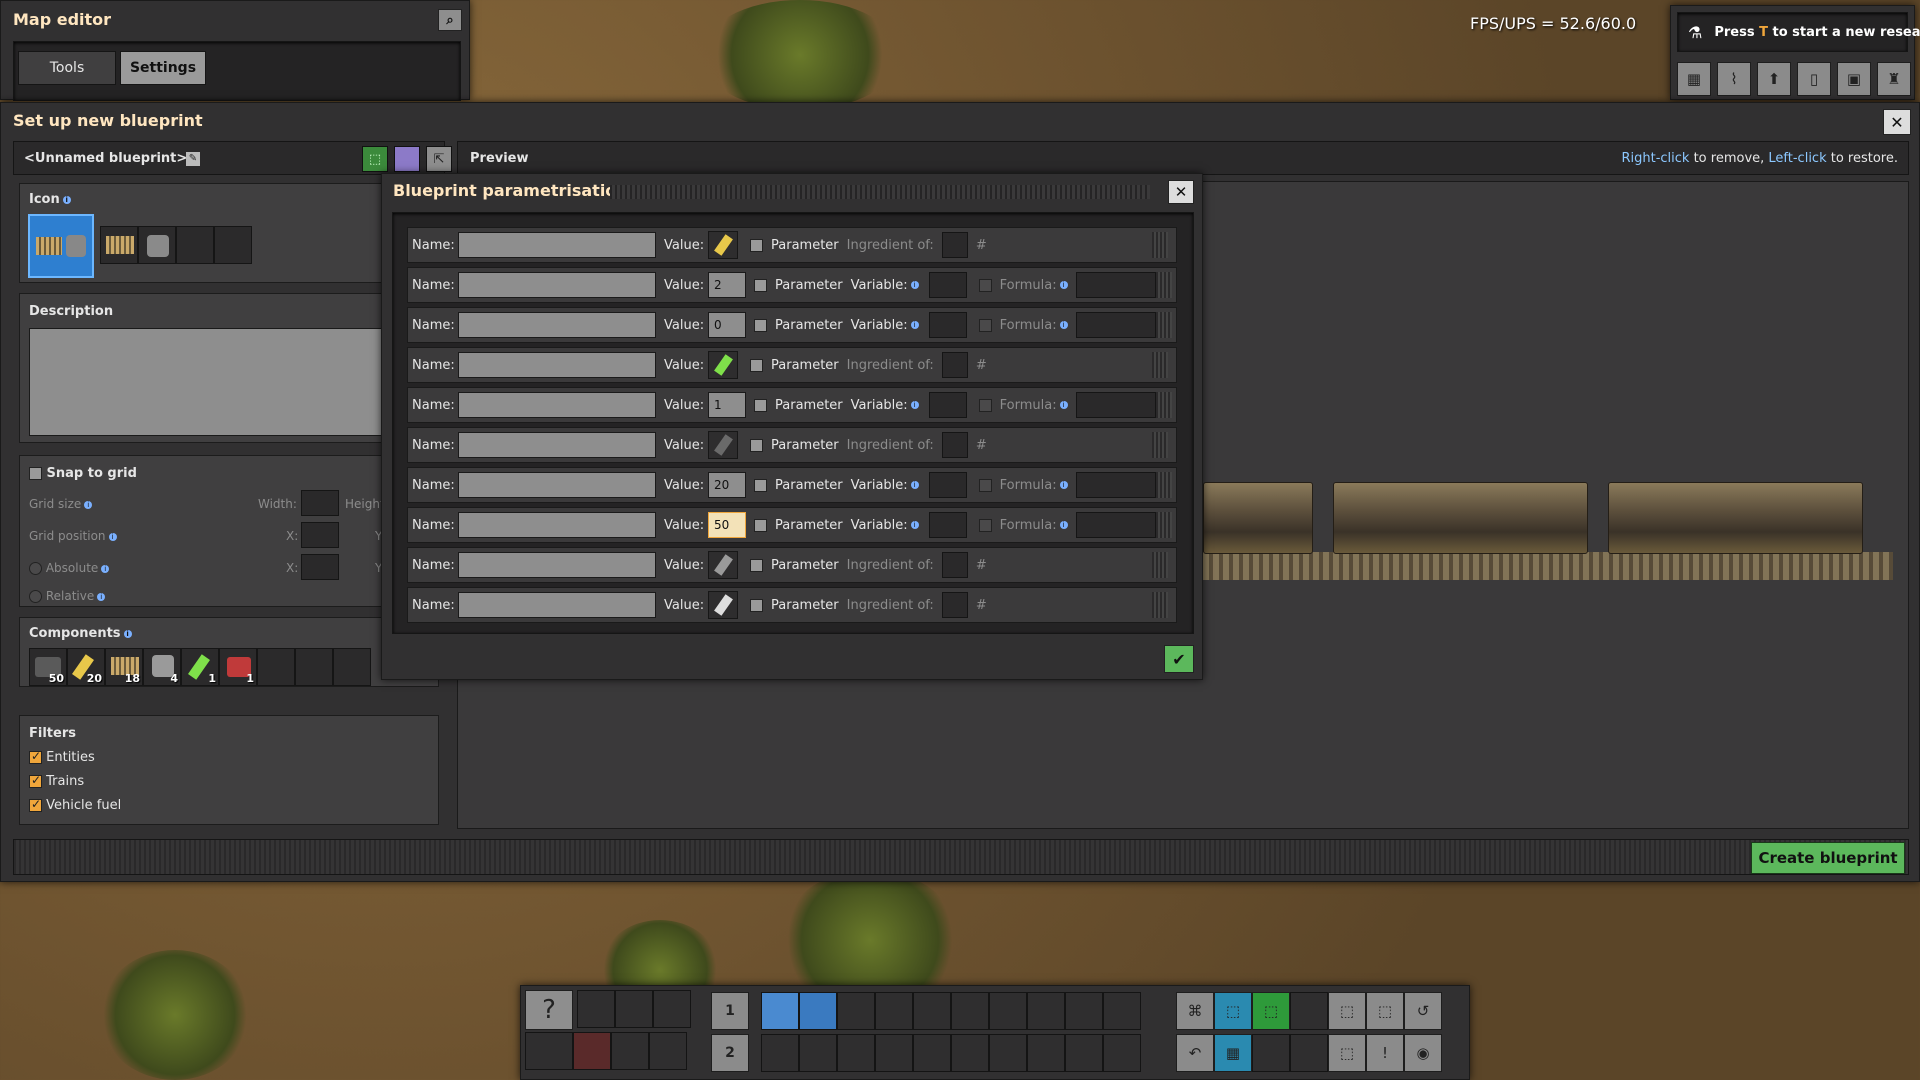  What do you see at coordinates (818, 1011) in the screenshot?
I see `quickbar-slot-planner` at bounding box center [818, 1011].